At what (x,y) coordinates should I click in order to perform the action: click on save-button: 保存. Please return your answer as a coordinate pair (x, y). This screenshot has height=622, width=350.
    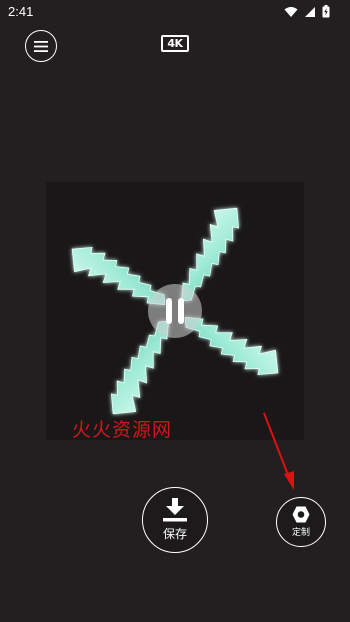
    Looking at the image, I should click on (175, 520).